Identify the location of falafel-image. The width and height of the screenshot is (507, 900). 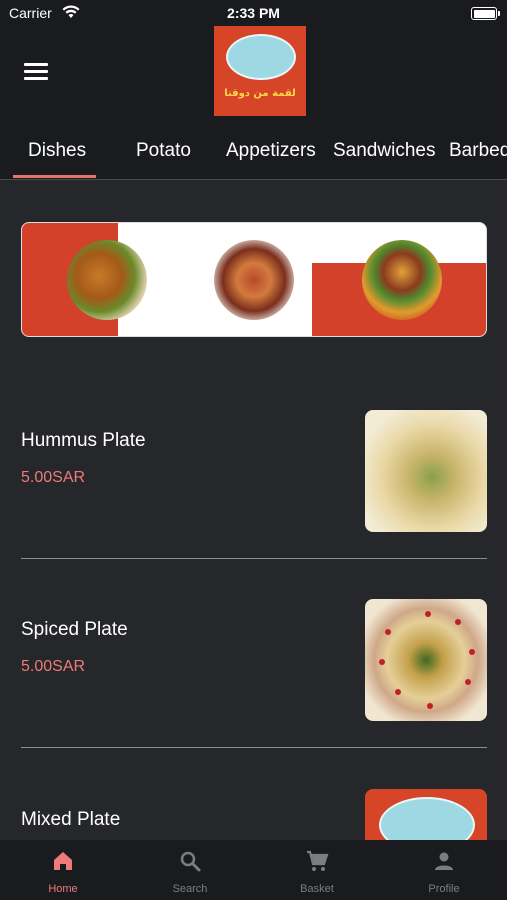
(107, 280).